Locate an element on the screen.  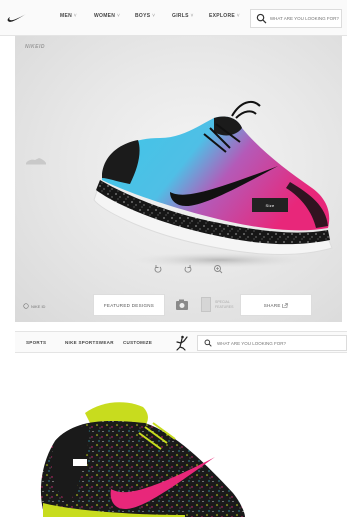
search-box is located at coordinates (296, 18).